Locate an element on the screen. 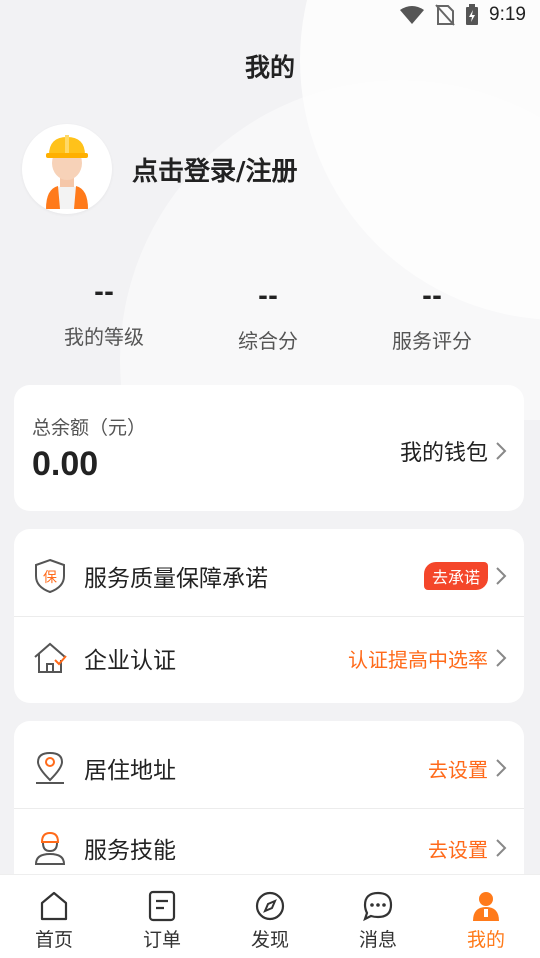 The image size is (540, 958). tab-label: 首页 is located at coordinates (53, 940).